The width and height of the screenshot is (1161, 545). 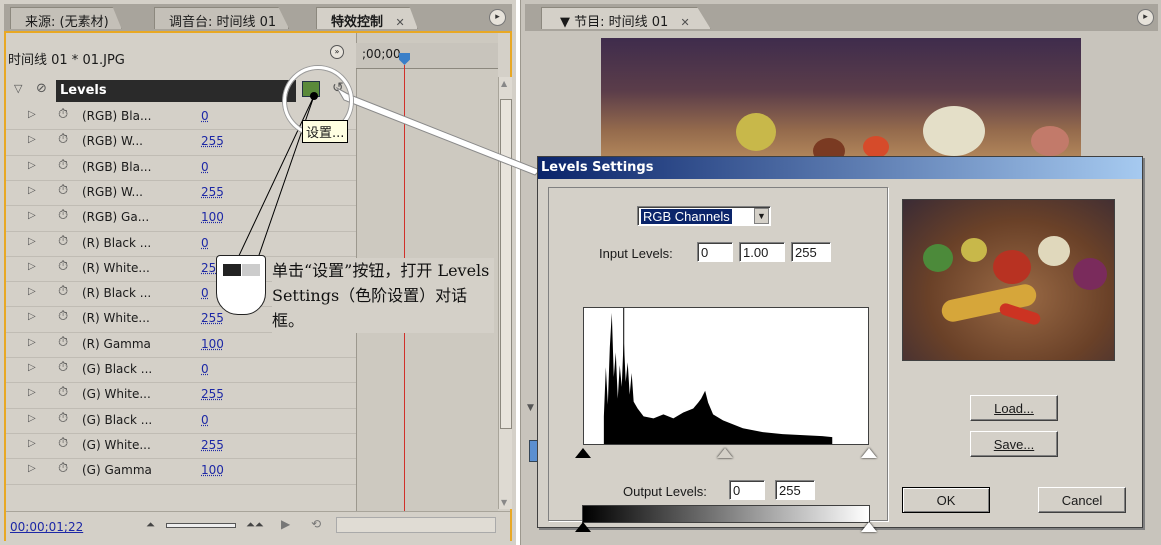 I want to click on timecode-display: 00;00;01;22, so click(x=46, y=527).